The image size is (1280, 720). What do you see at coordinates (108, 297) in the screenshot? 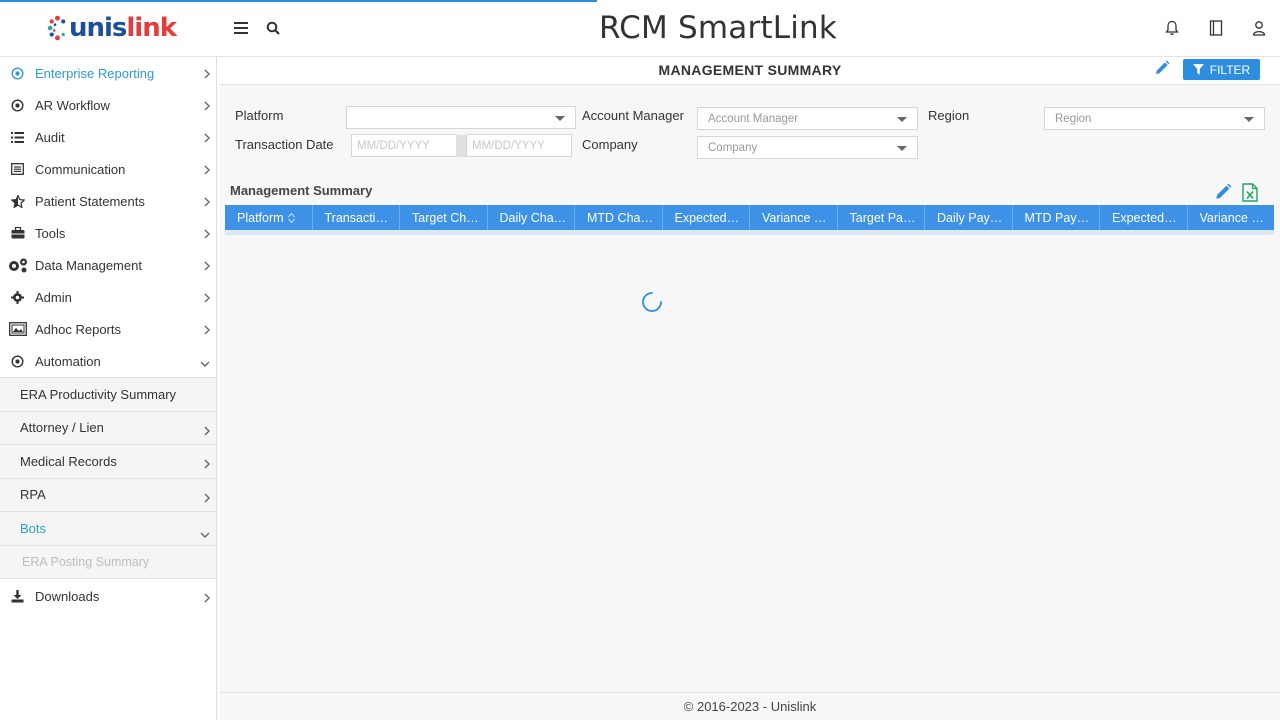
I see `sidebar-item-admin: Admin` at bounding box center [108, 297].